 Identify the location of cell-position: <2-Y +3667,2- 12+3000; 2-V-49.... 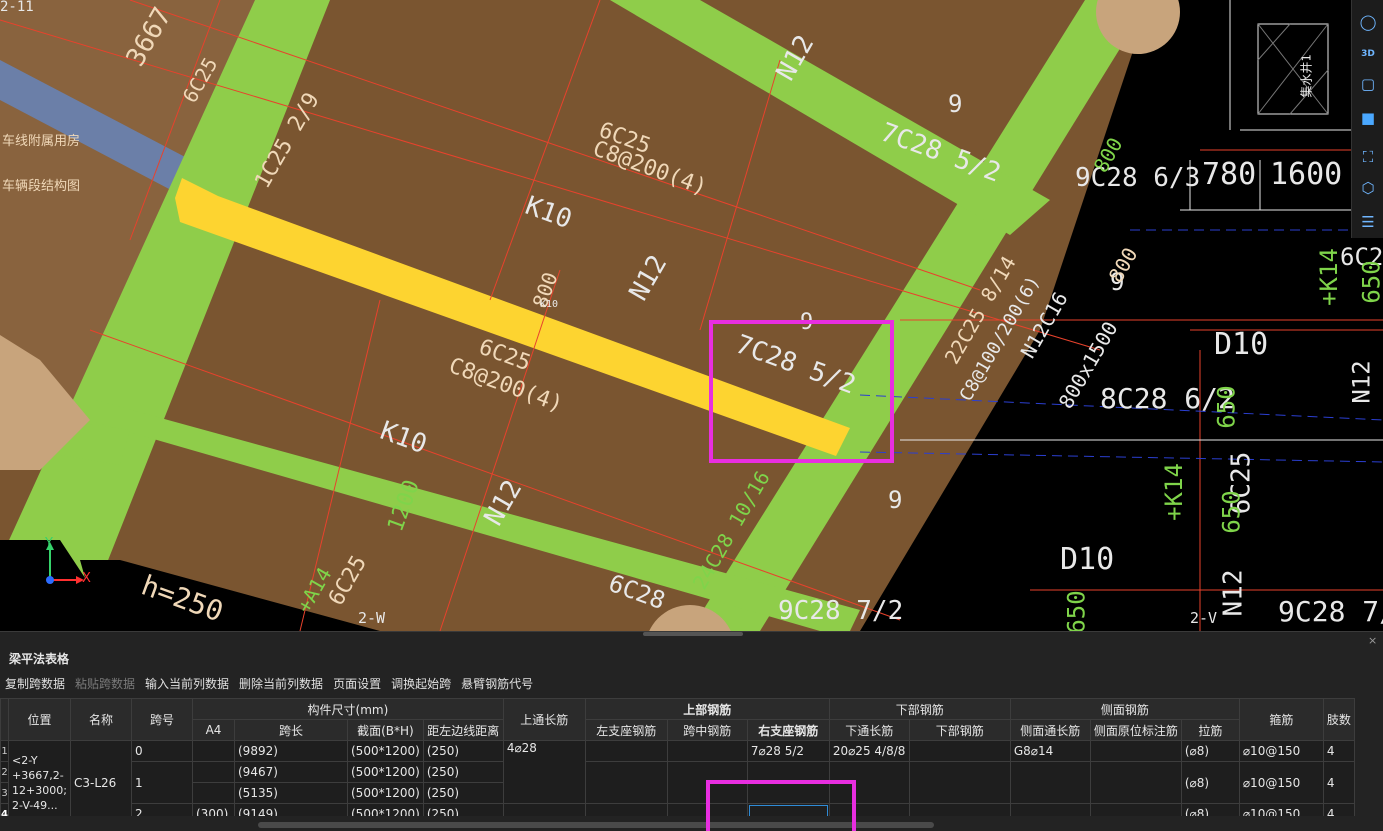
(39, 778).